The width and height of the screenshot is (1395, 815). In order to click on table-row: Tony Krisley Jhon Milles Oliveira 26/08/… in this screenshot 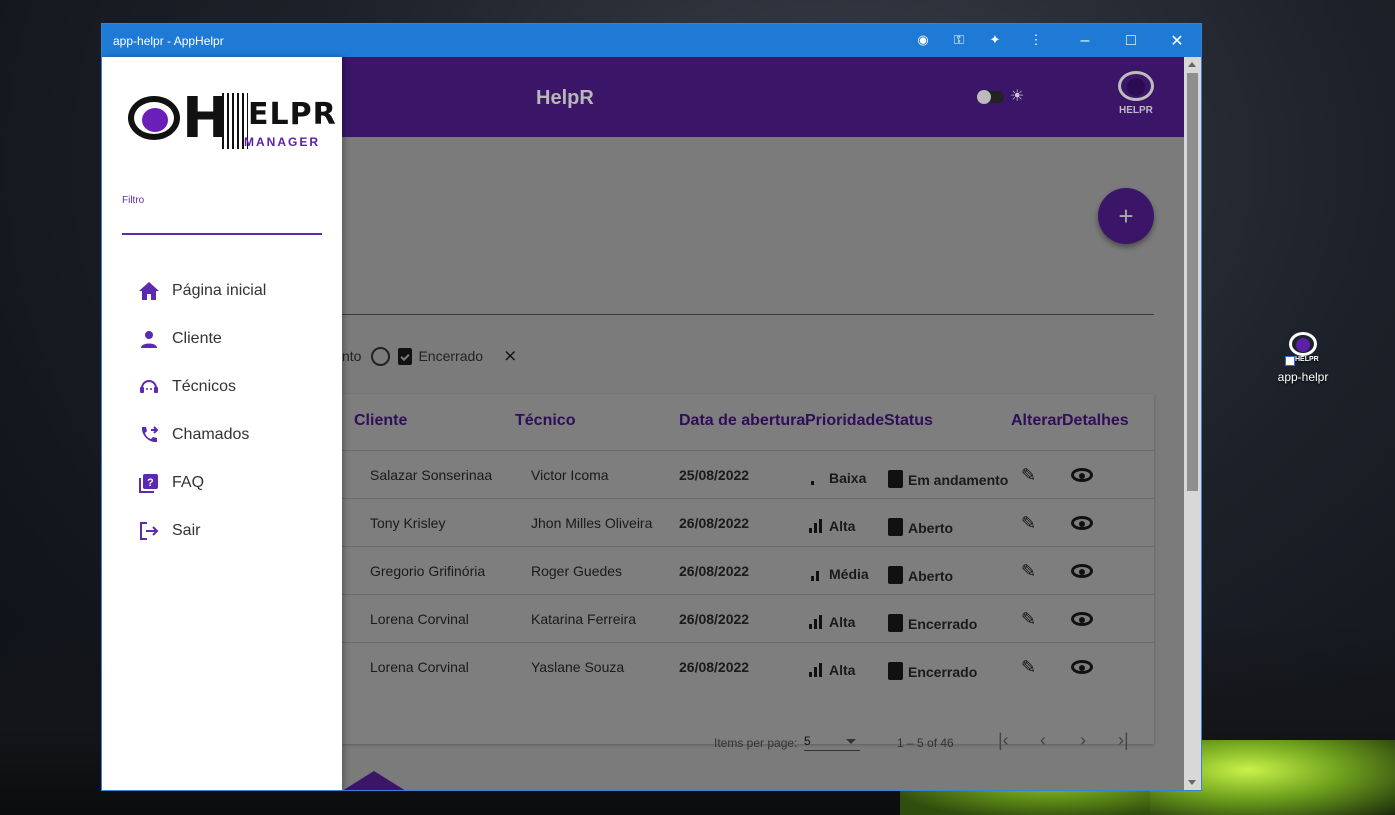, I will do `click(748, 522)`.